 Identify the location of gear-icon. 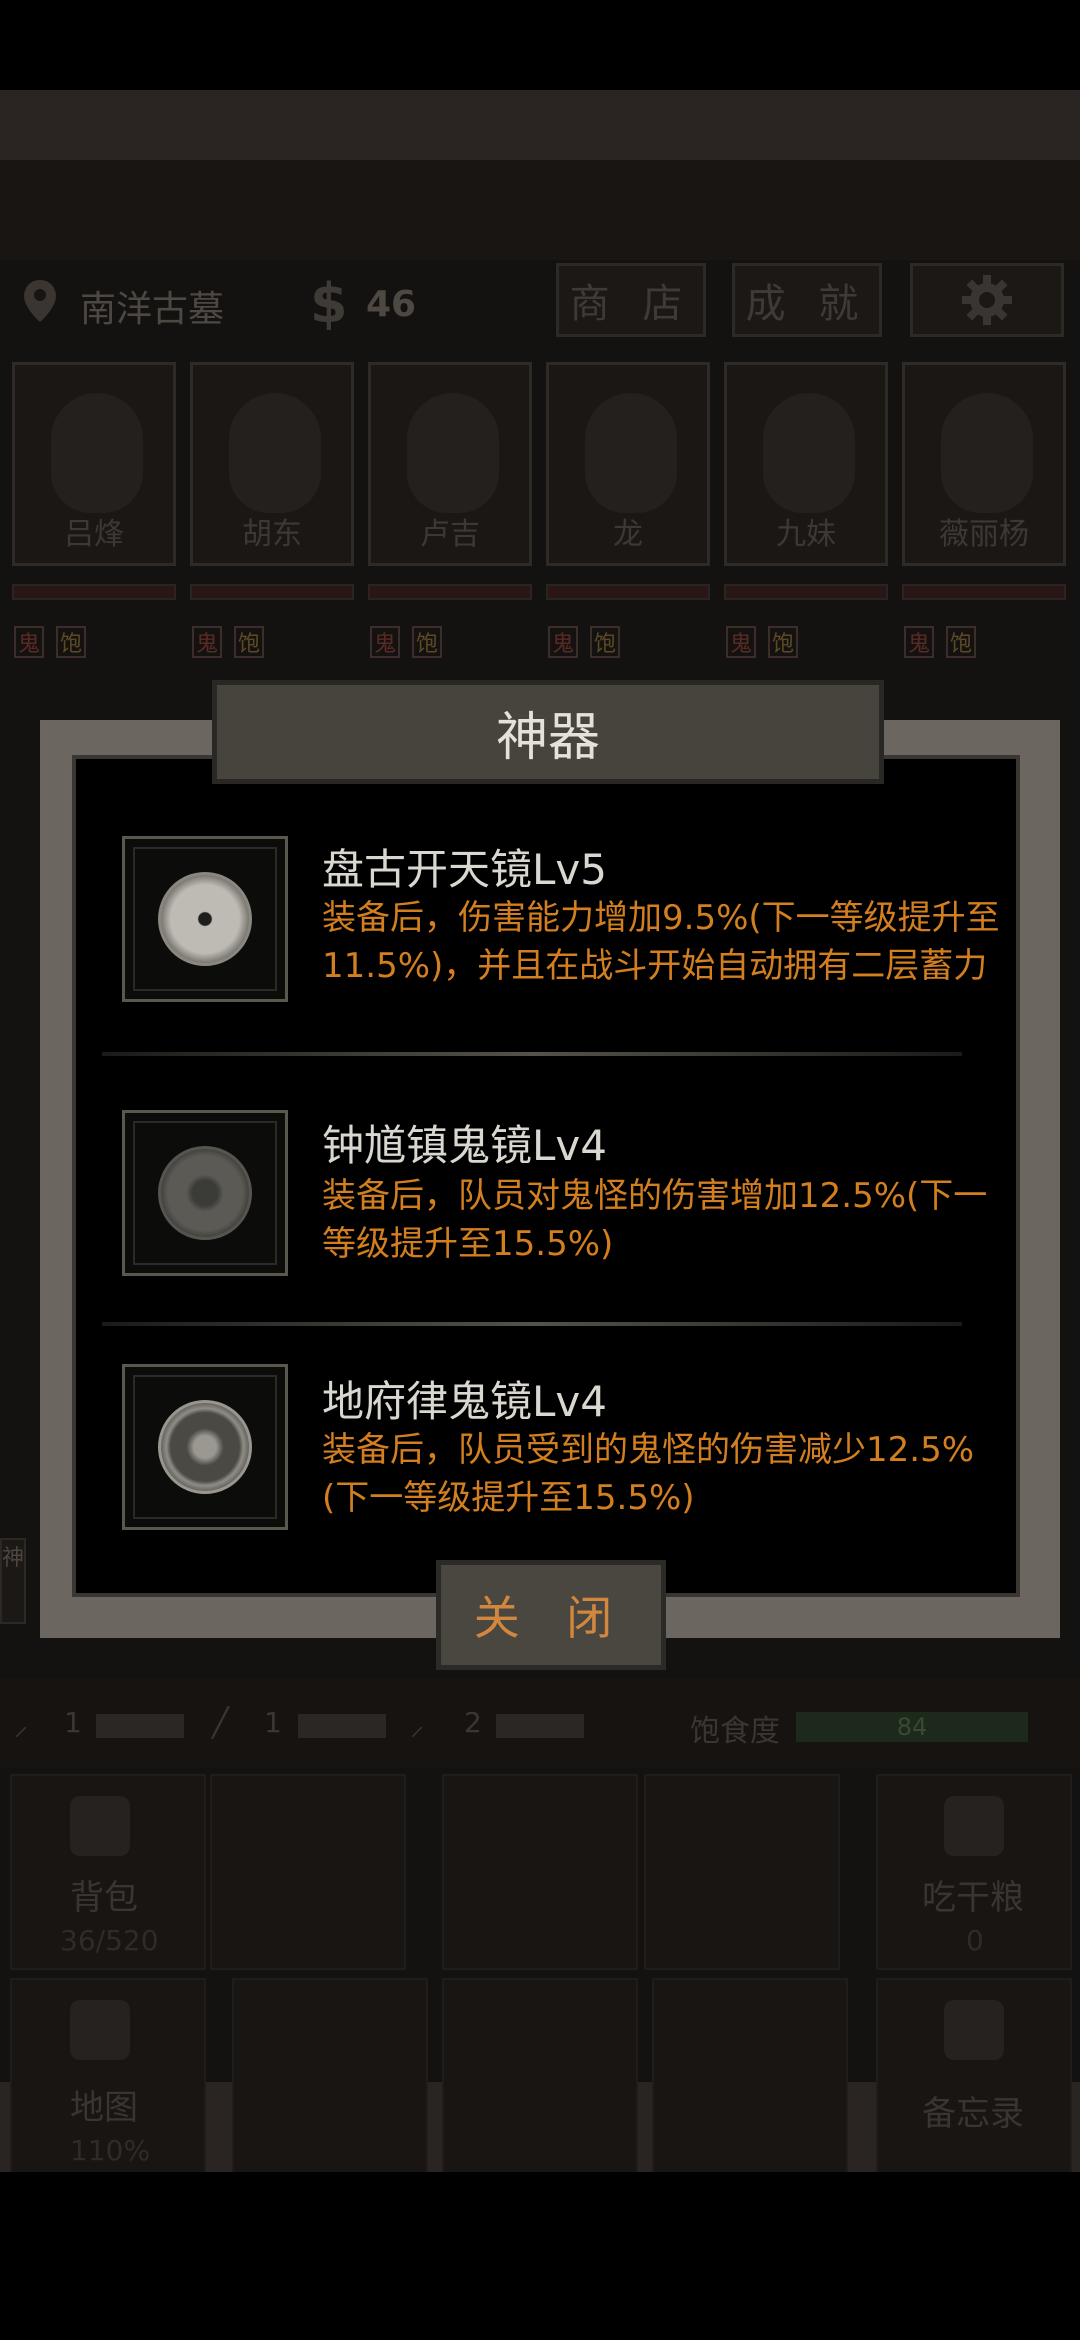
(987, 300).